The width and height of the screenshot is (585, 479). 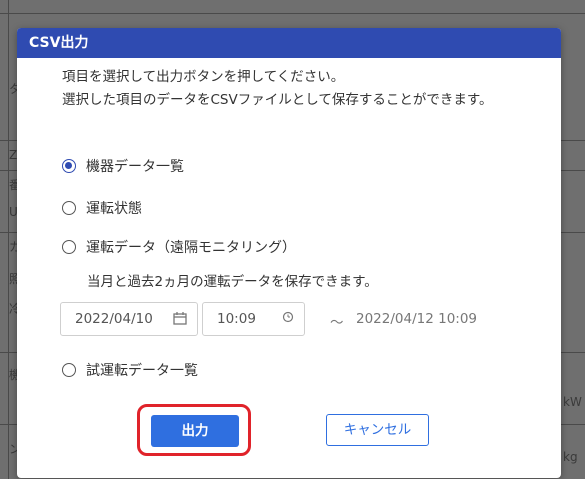 I want to click on end-datetime: 2022/04/12 10:09, so click(x=417, y=319).